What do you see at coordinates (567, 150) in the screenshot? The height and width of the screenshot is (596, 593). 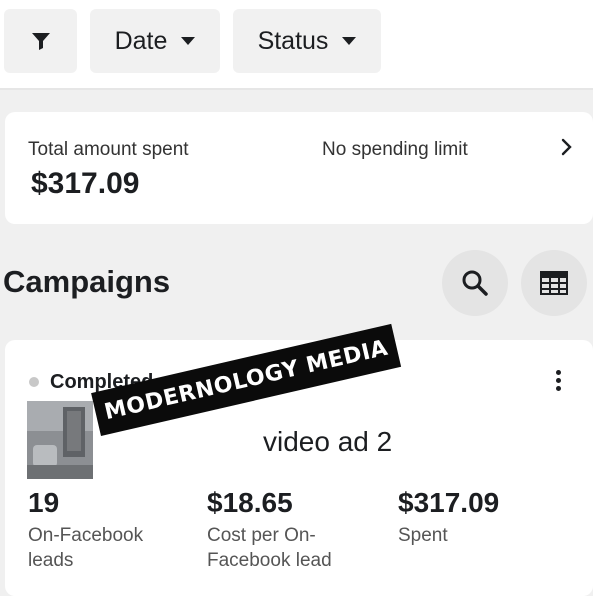 I see `chevron-right-icon` at bounding box center [567, 150].